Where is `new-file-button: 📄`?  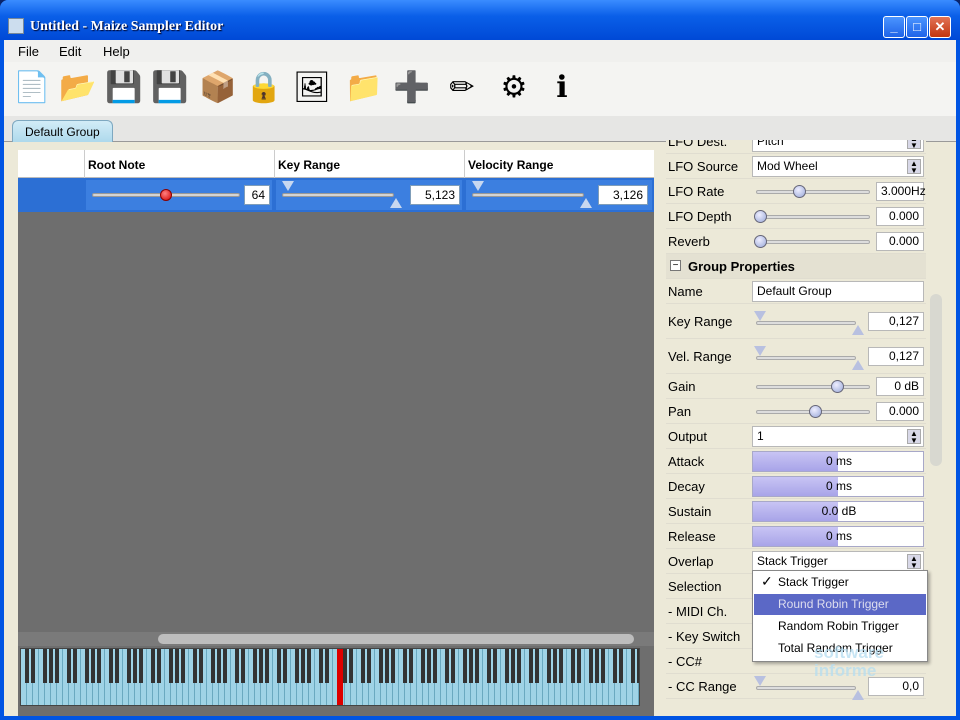 new-file-button: 📄 is located at coordinates (32, 88).